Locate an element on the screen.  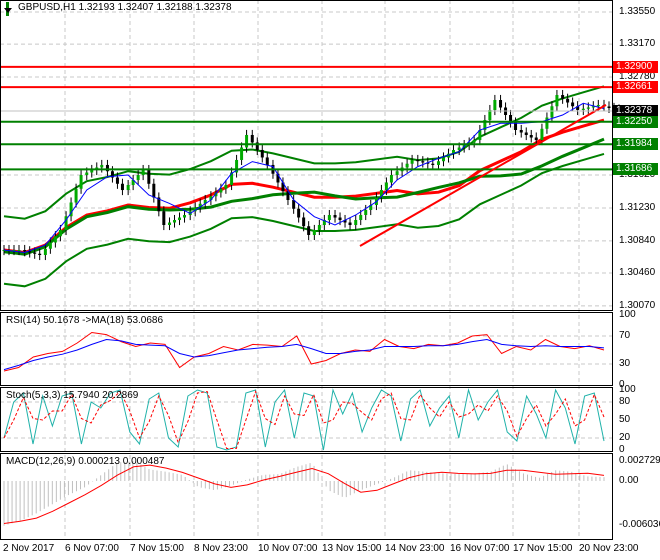
rsi-axis-label: 70 is located at coordinates (625, 335).